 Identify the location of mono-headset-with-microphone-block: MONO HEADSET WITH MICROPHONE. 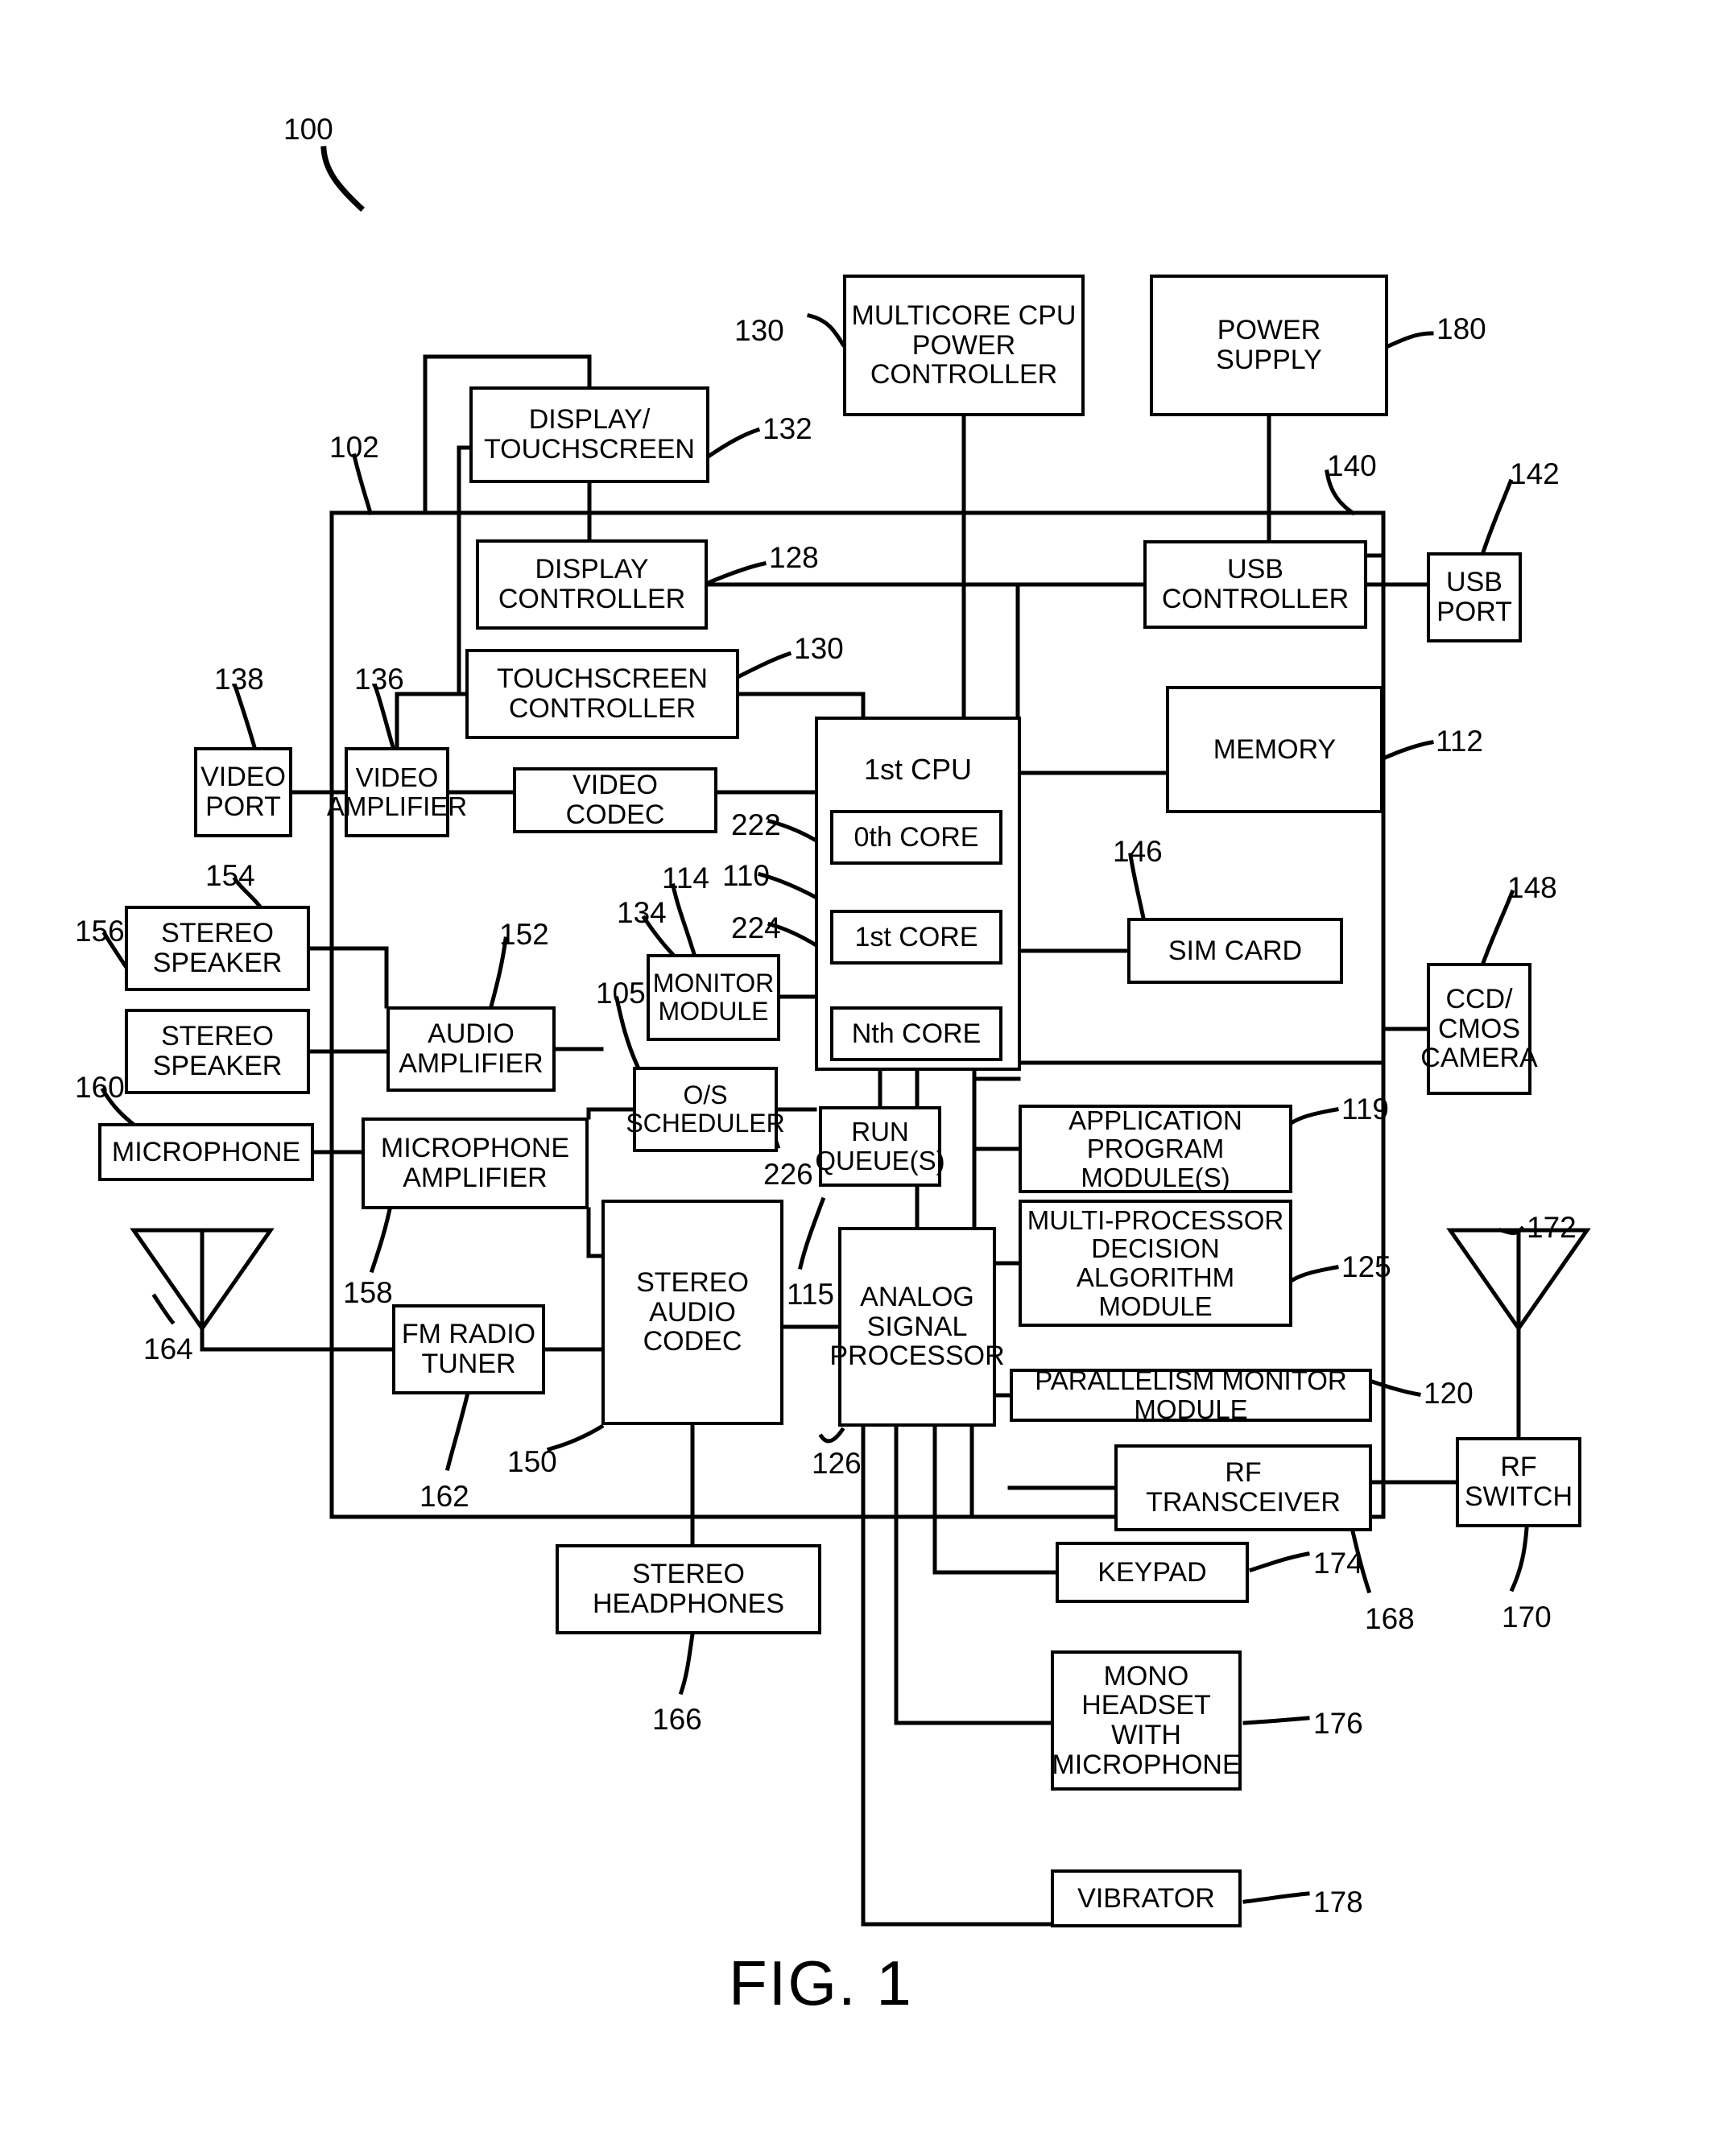
(1147, 1720).